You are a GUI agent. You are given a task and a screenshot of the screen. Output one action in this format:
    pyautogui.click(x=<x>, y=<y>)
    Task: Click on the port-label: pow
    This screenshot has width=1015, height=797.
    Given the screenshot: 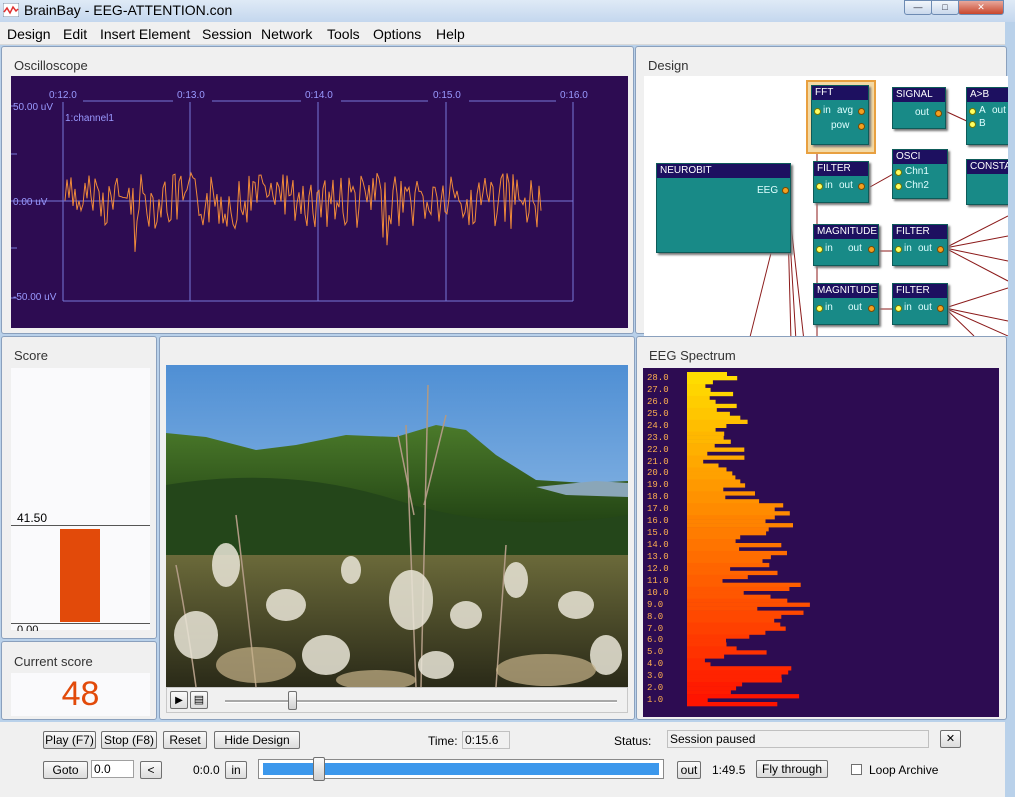 What is the action you would take?
    pyautogui.click(x=840, y=125)
    